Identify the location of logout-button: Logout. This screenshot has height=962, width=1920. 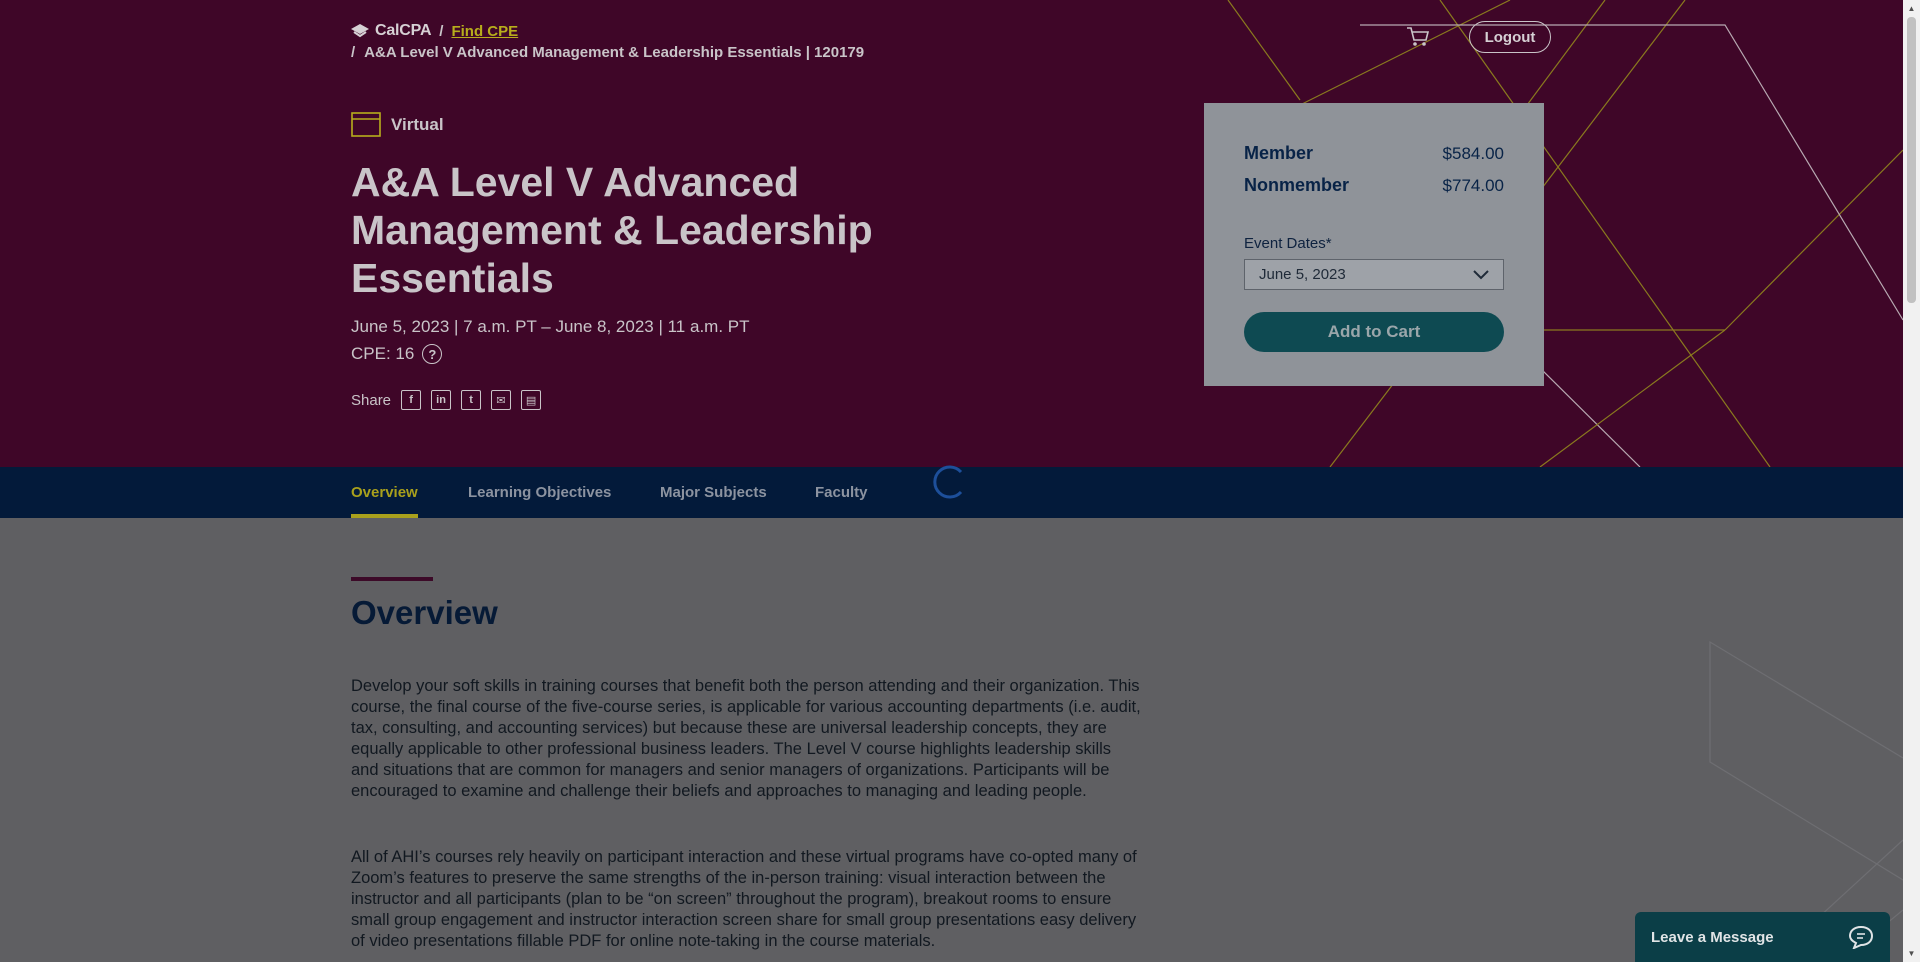
(1510, 37).